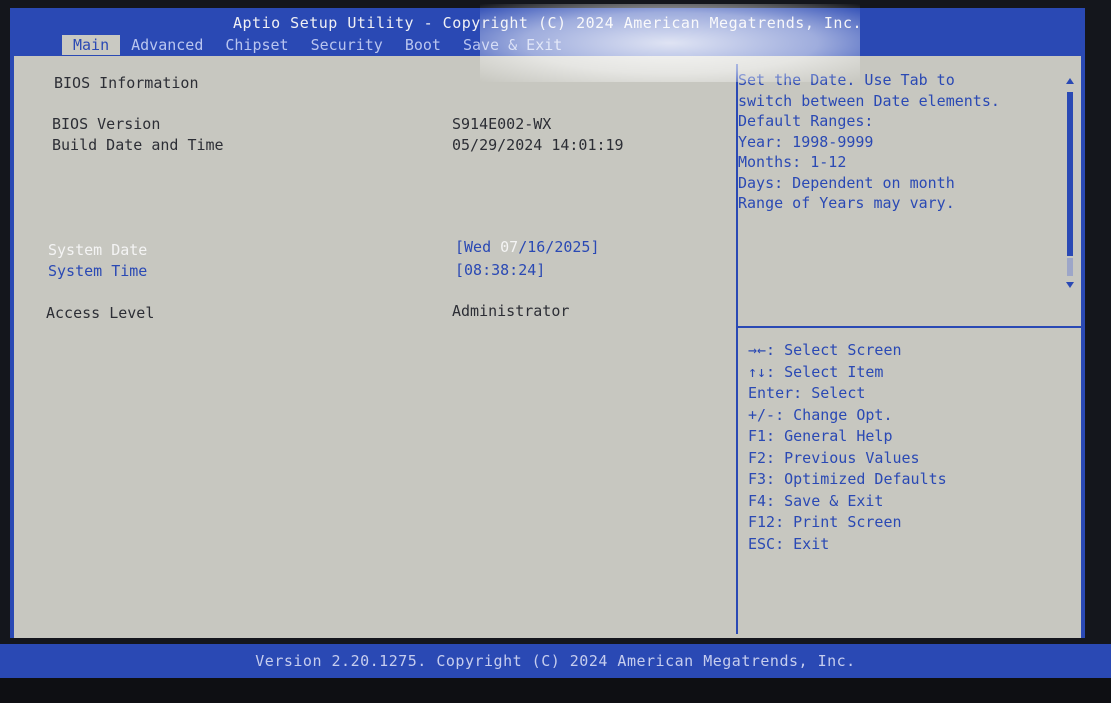 The height and width of the screenshot is (703, 1111). What do you see at coordinates (126, 83) in the screenshot?
I see `section-title: BIOS Information` at bounding box center [126, 83].